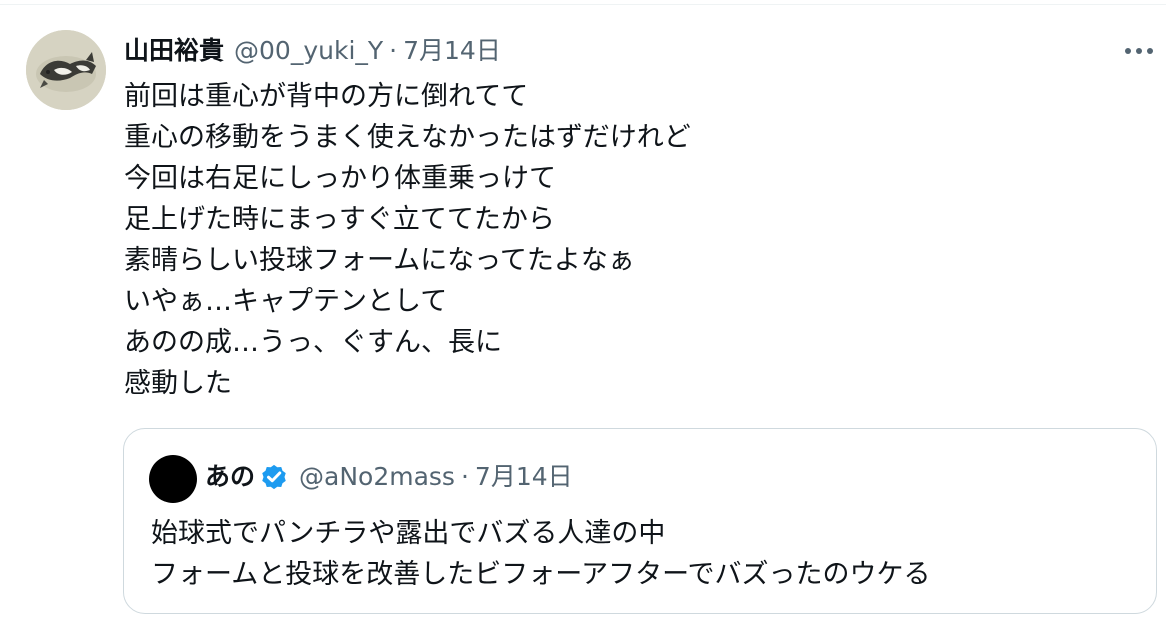 The height and width of the screenshot is (623, 1166). I want to click on more-options-button, so click(1139, 51).